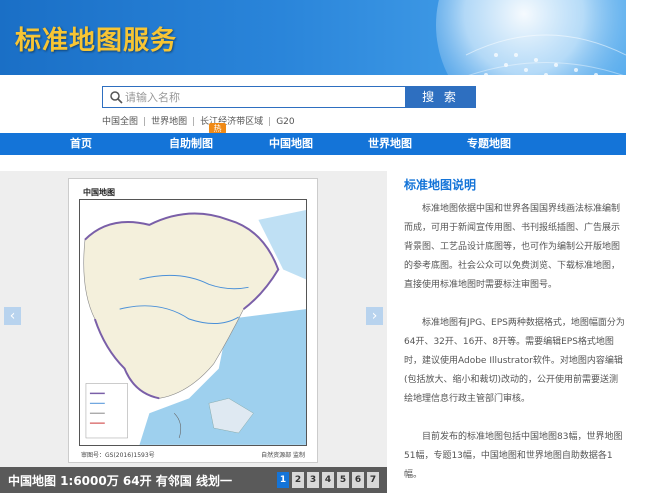  Describe the element at coordinates (291, 144) in the screenshot. I see `nav-item-china-map: 中国地图` at that location.